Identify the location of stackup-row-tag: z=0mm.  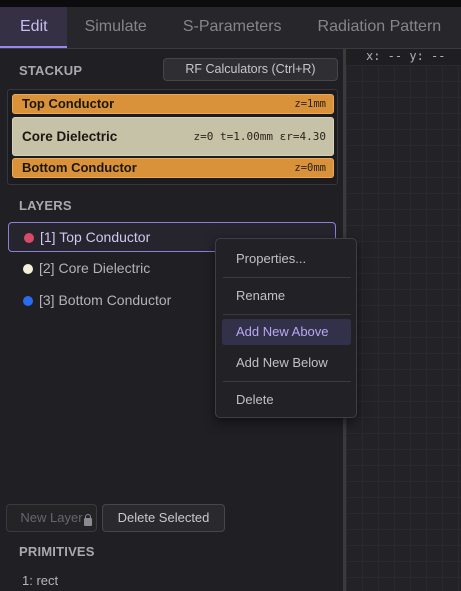
(310, 168).